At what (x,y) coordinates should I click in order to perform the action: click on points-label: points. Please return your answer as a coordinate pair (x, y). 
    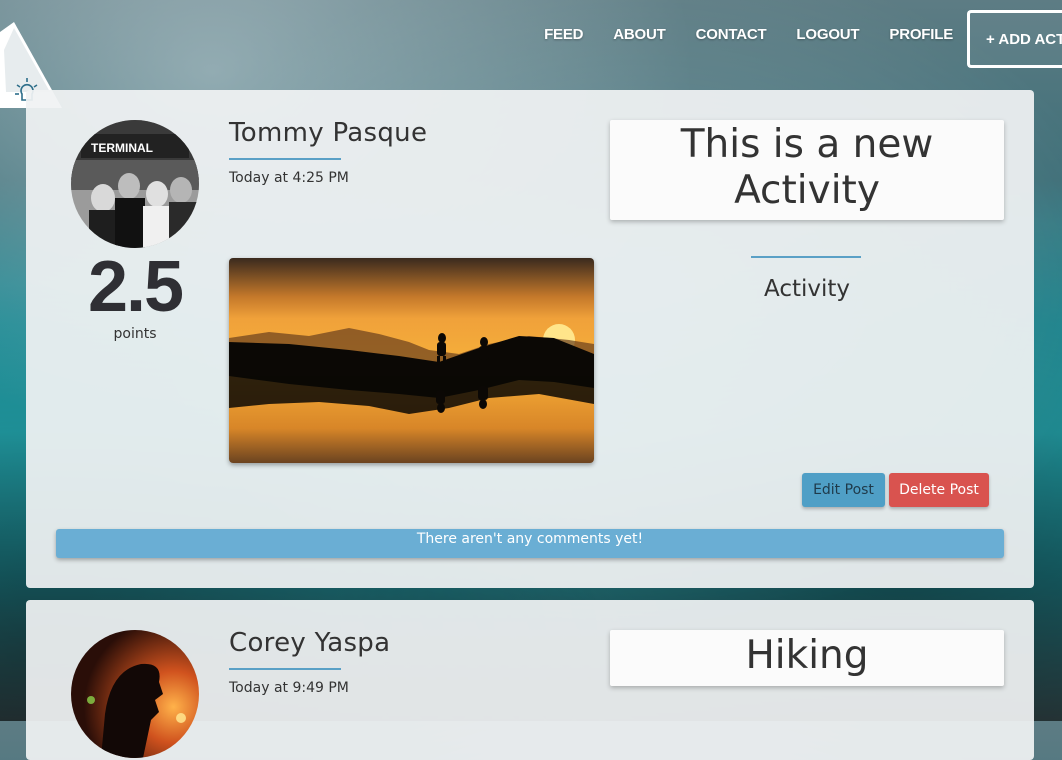
    Looking at the image, I should click on (135, 334).